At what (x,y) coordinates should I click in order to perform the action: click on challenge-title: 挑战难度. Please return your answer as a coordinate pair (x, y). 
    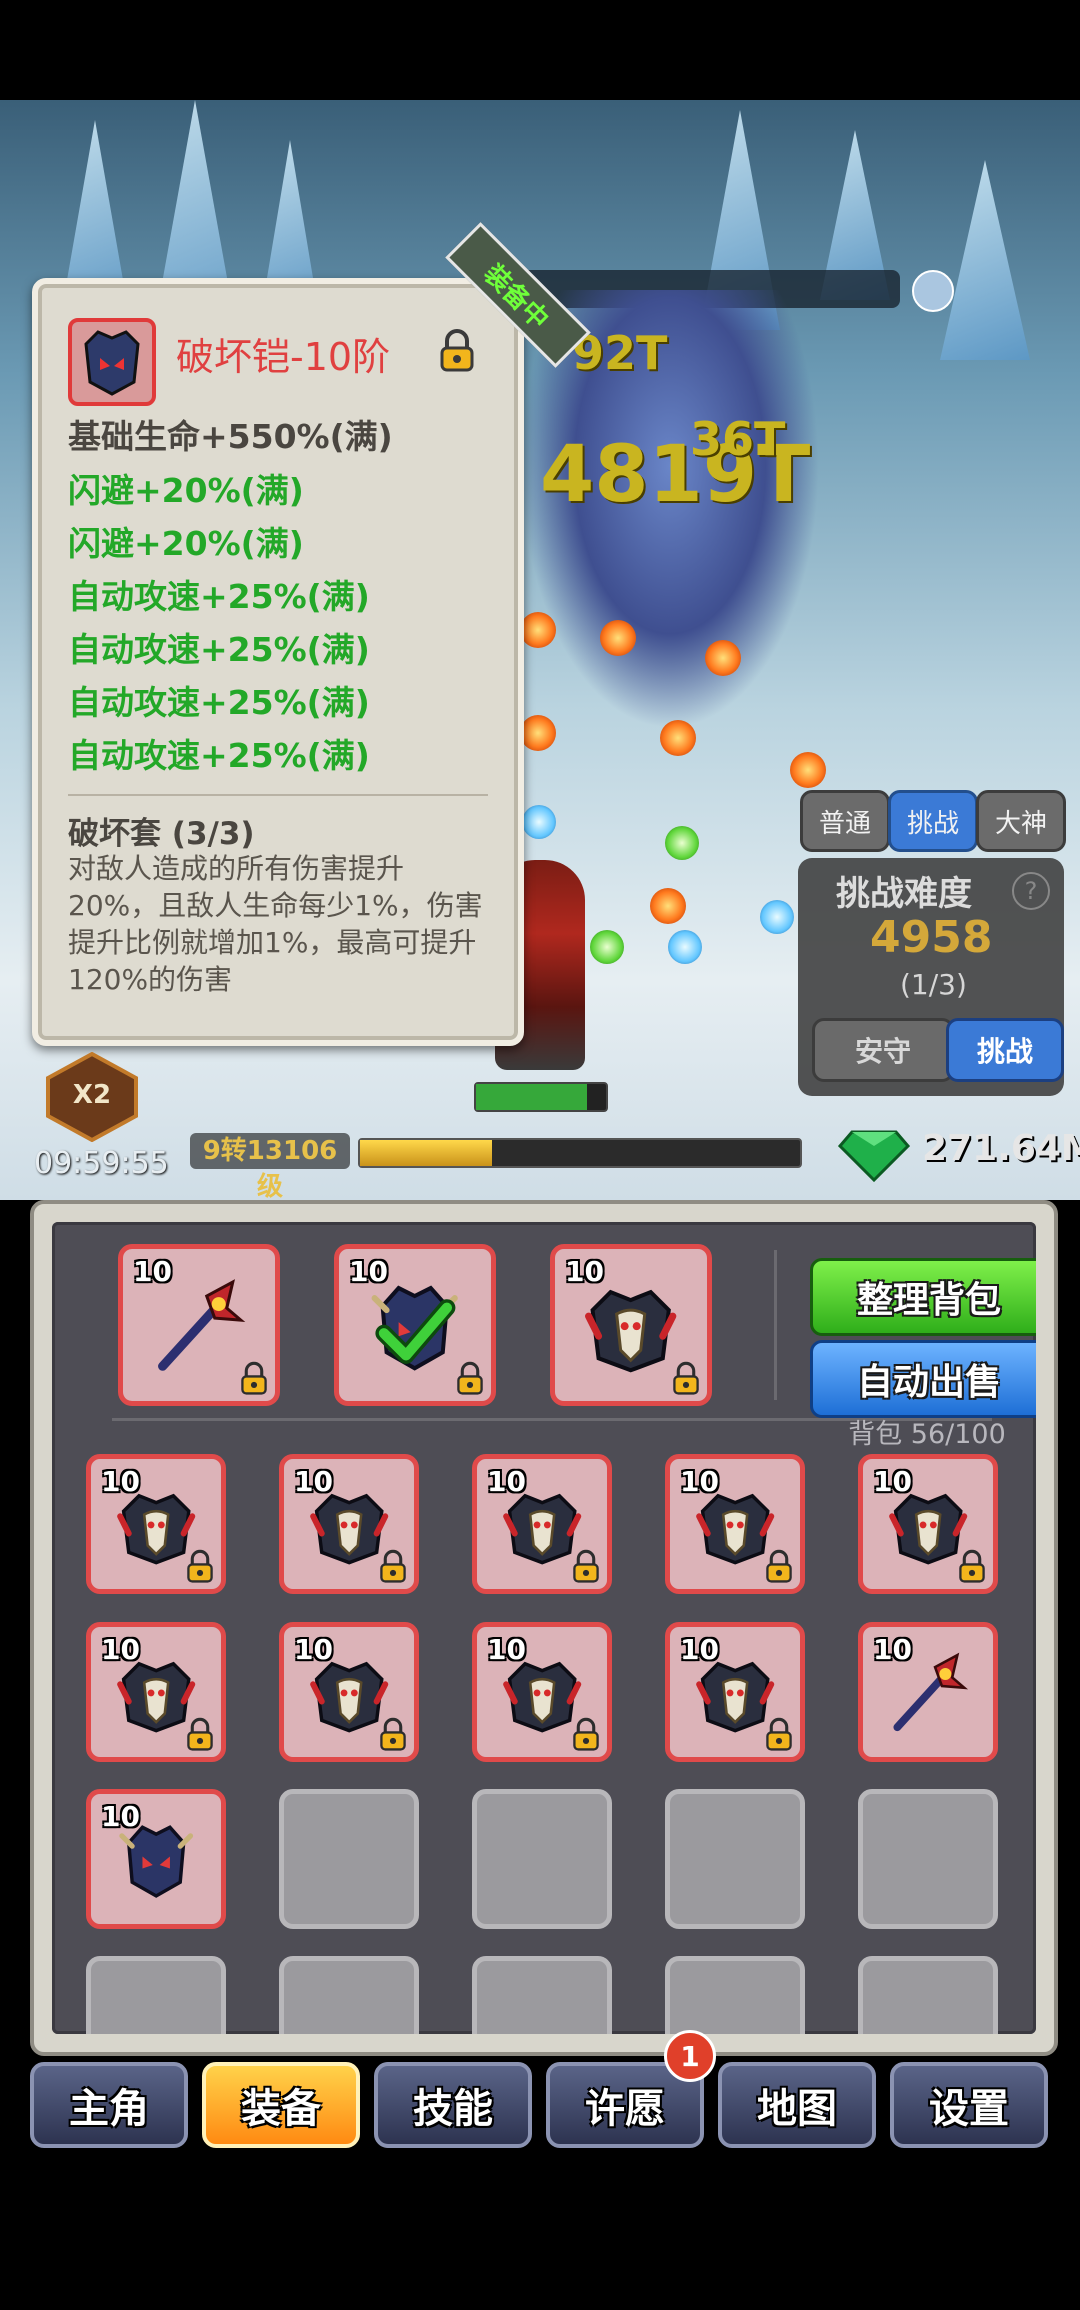
    Looking at the image, I should click on (904, 894).